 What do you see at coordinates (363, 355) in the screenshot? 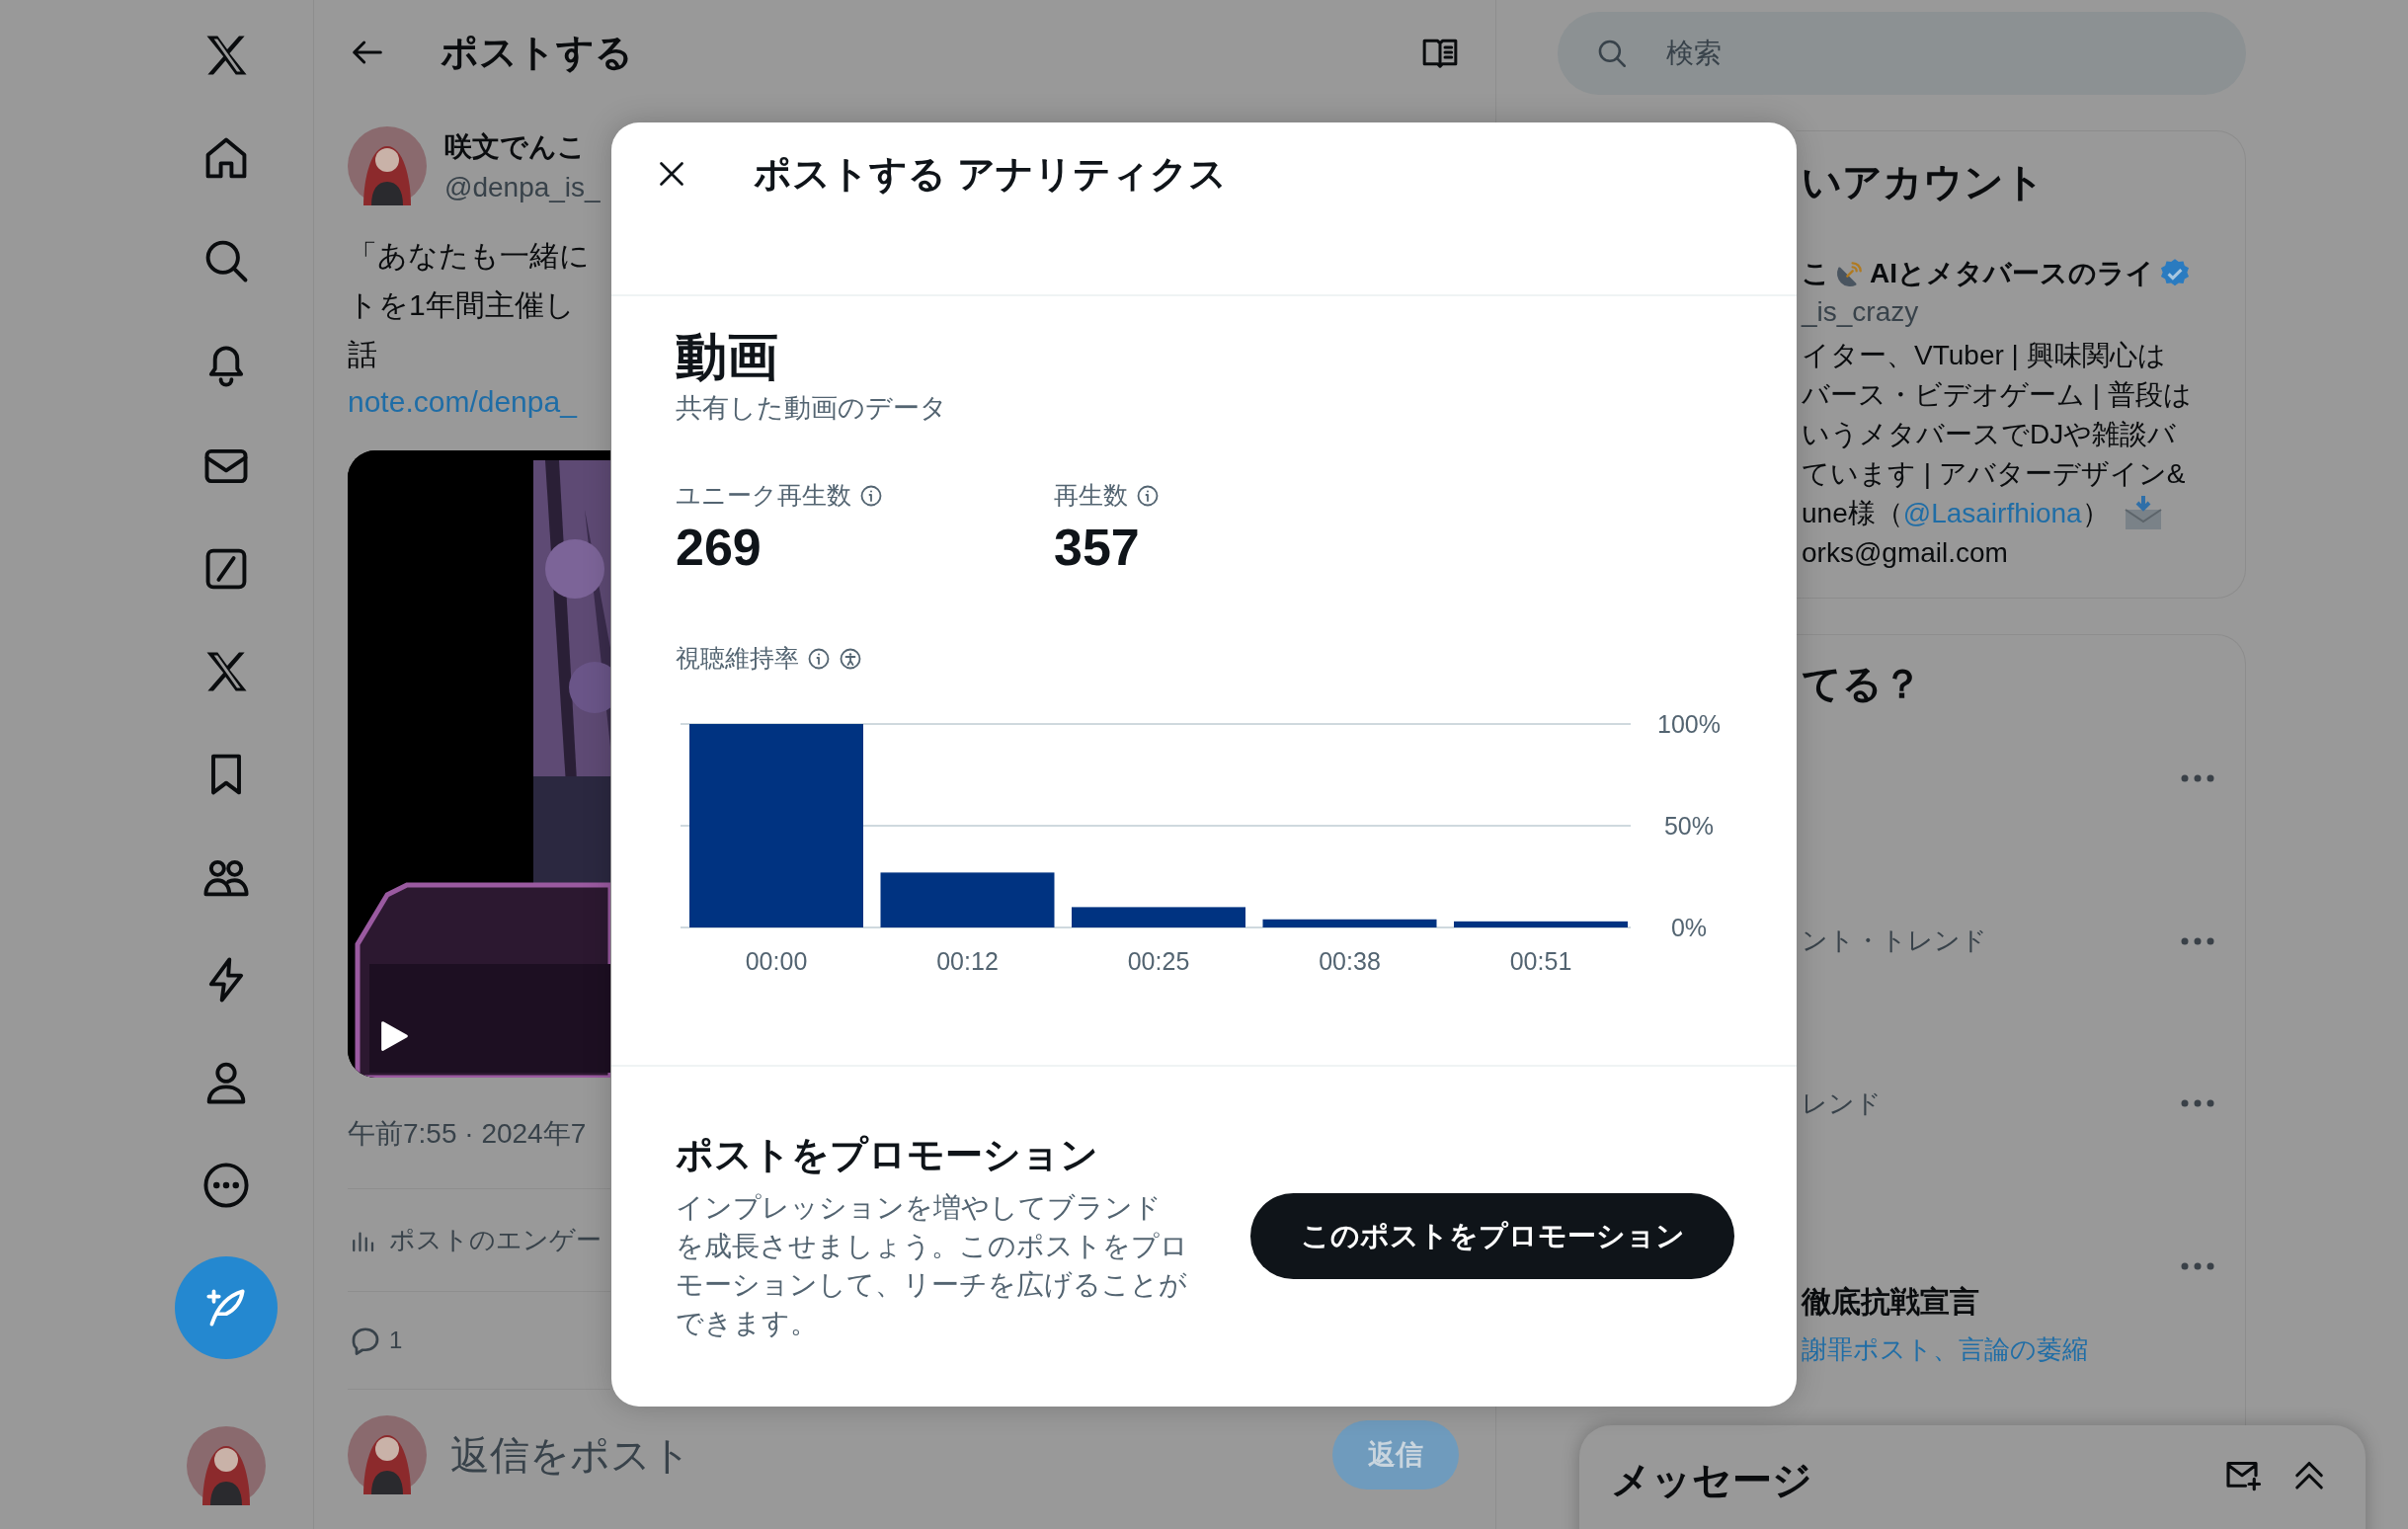
I see `post-text: 話` at bounding box center [363, 355].